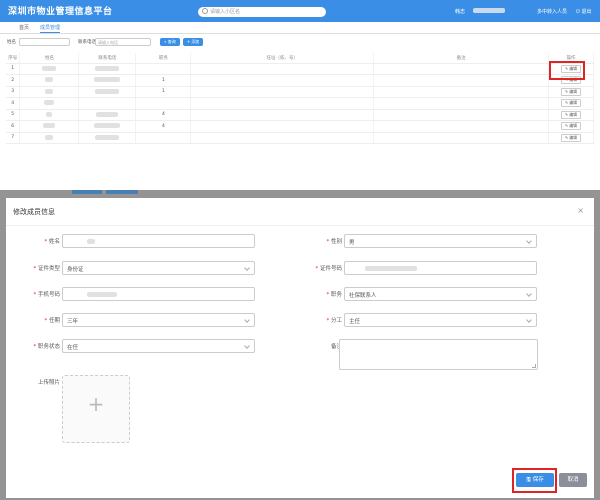  Describe the element at coordinates (54, 242) in the screenshot. I see `name-label-text: 姓名` at that location.